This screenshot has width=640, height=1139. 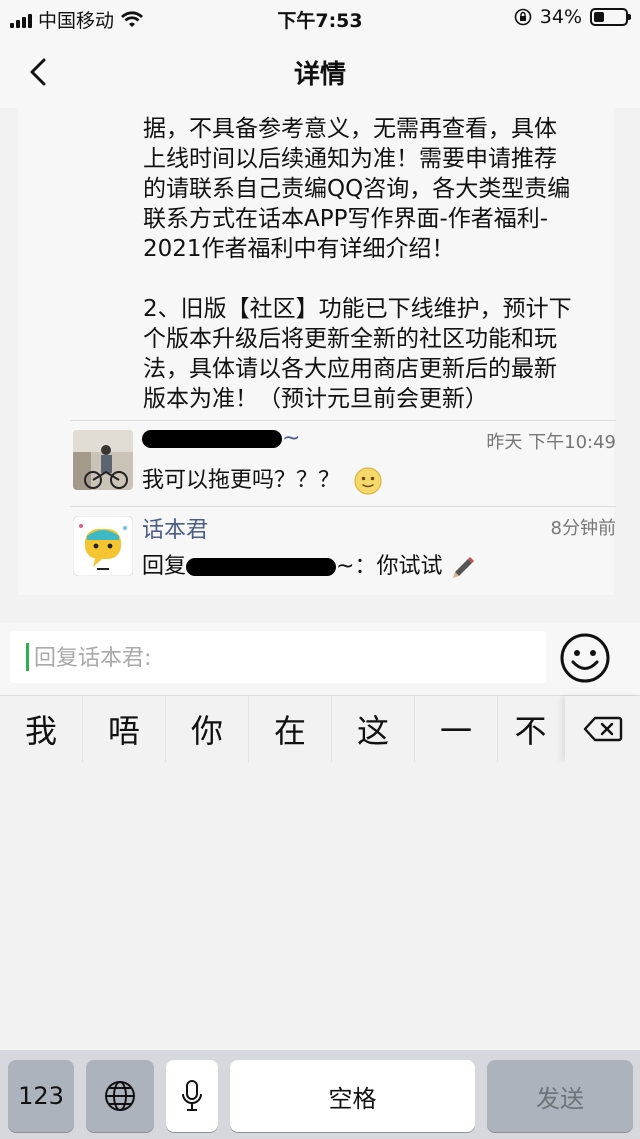 What do you see at coordinates (560, 1096) in the screenshot?
I see `send-key: 发送` at bounding box center [560, 1096].